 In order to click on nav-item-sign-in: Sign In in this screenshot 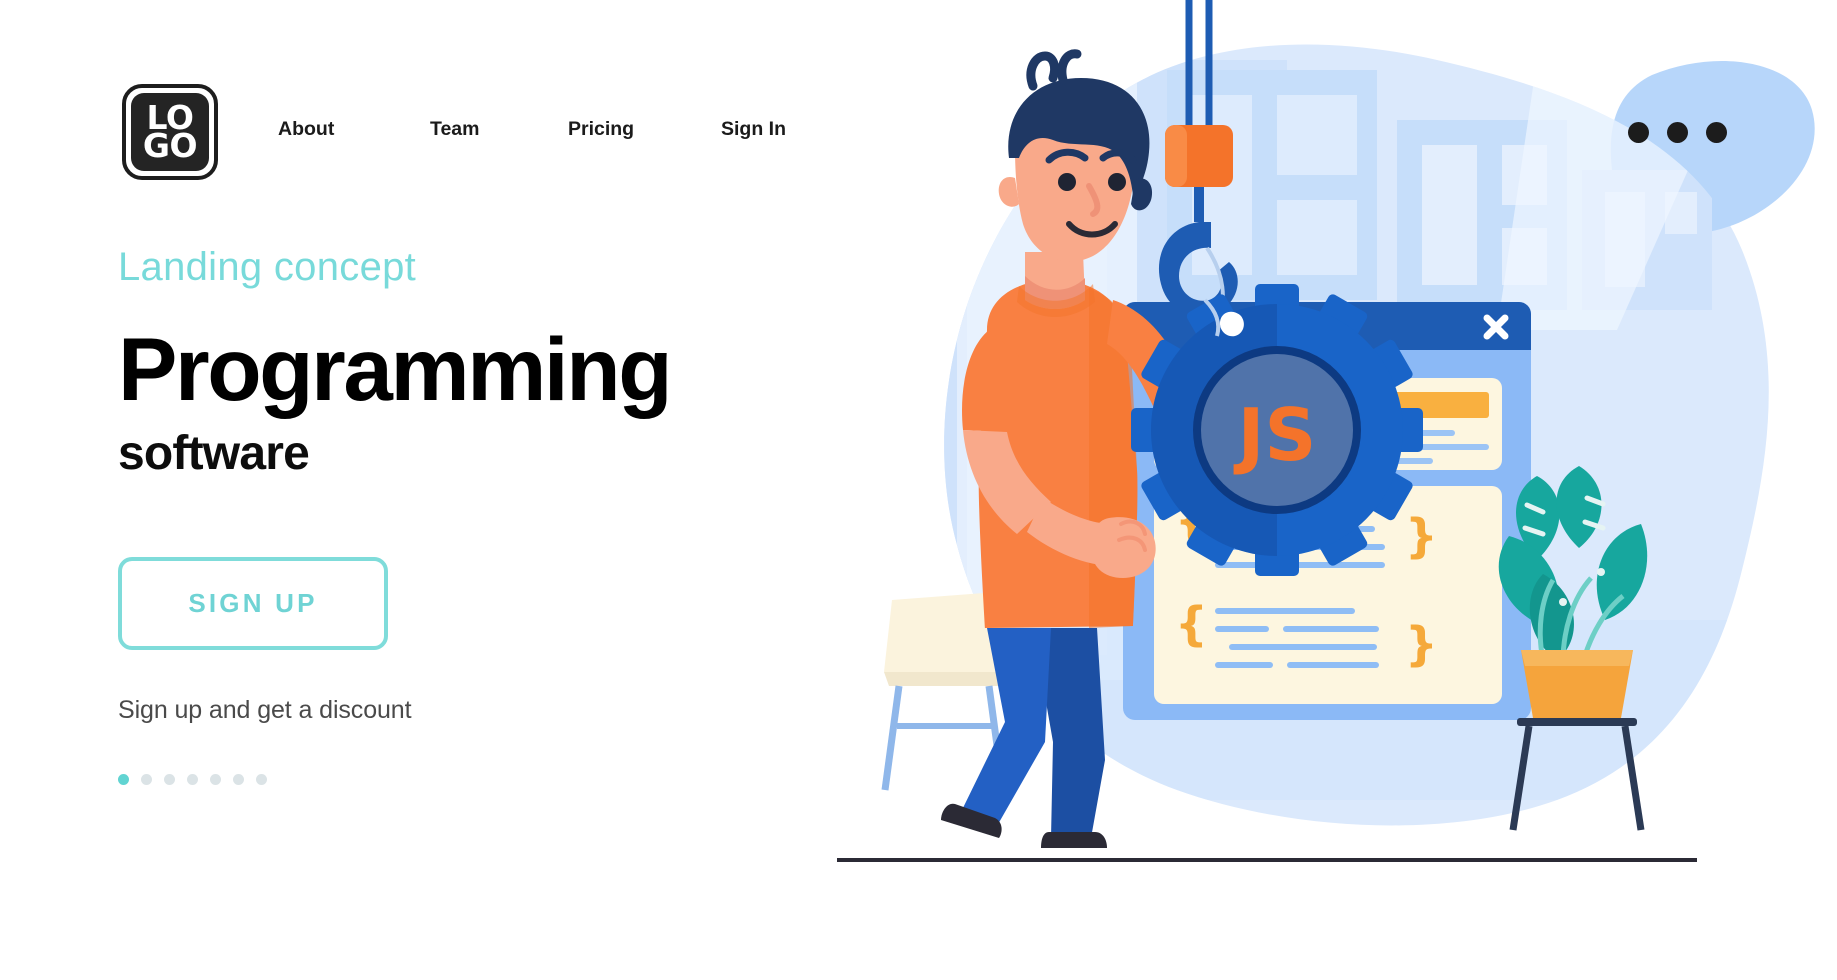, I will do `click(753, 129)`.